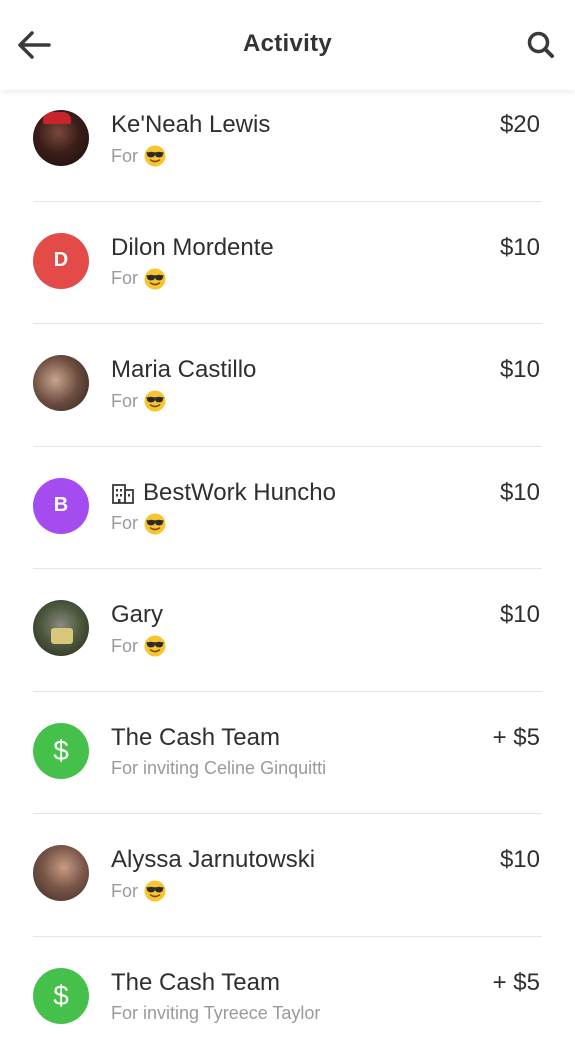  Describe the element at coordinates (61, 506) in the screenshot. I see `avatar: B` at that location.